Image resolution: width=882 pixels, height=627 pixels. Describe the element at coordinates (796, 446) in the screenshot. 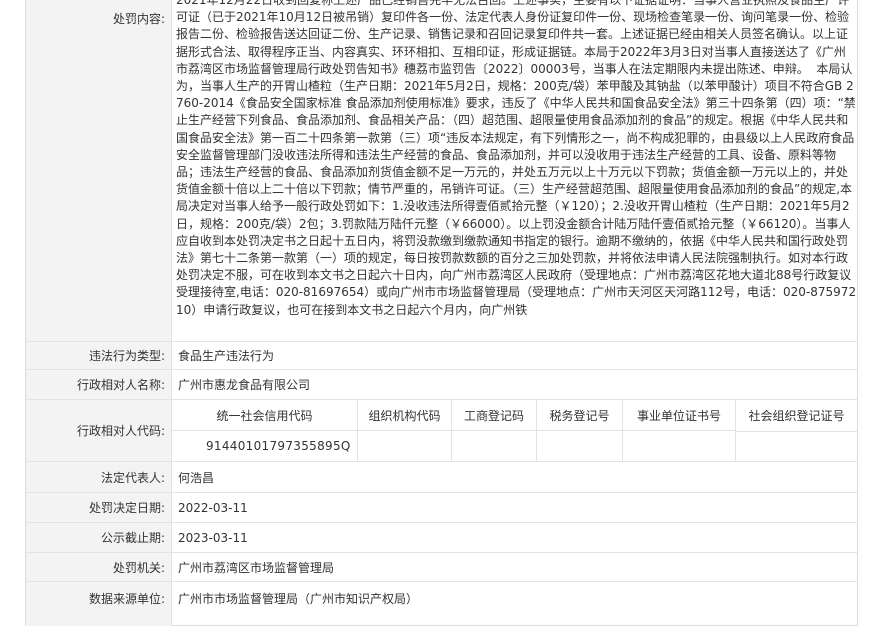

I see `social-org-code-value` at that location.